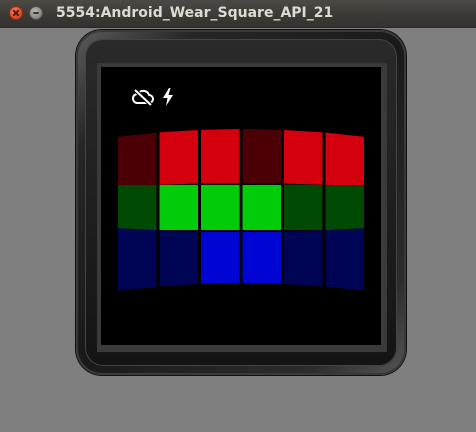  I want to click on window-title: 5554:Android_Wear_Square_API_21, so click(195, 13).